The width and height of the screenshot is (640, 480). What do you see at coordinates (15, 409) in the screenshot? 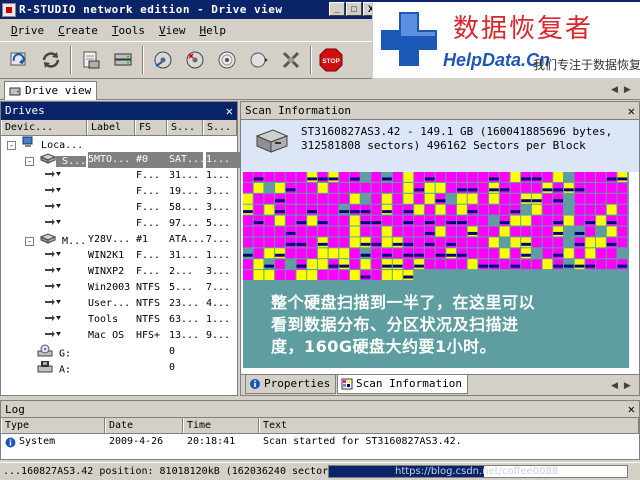
I see `log-panel-title: Log` at bounding box center [15, 409].